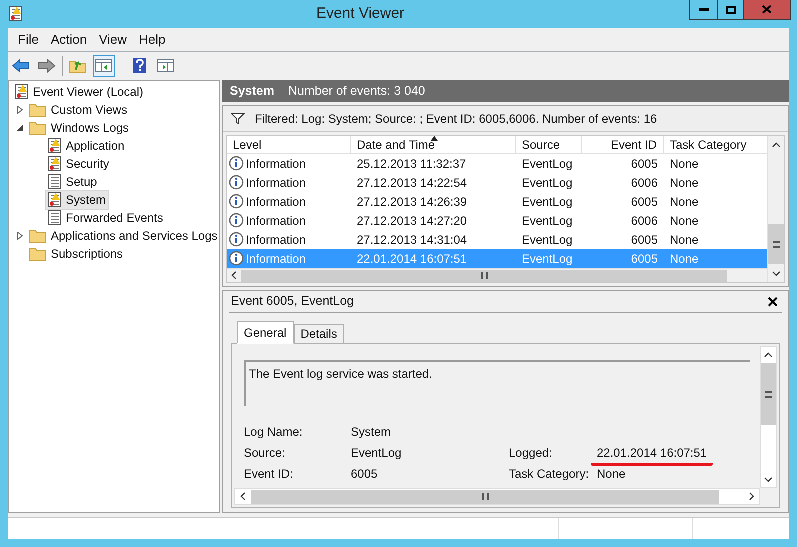 This screenshot has width=797, height=547. I want to click on table-row: Information 27.12.2013 14:26:39 EventLog 6005 None, so click(497, 201).